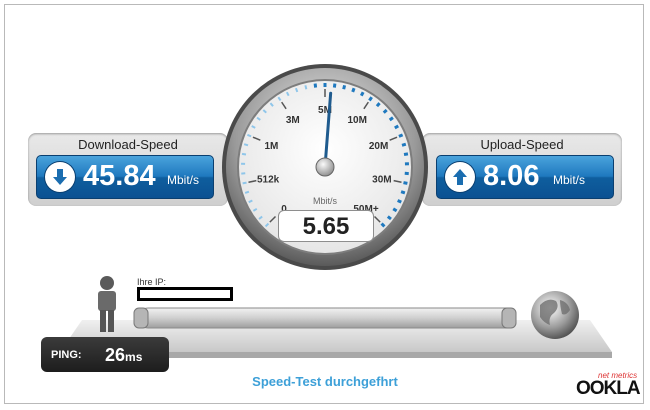 Image resolution: width=650 pixels, height=410 pixels. What do you see at coordinates (327, 318) in the screenshot?
I see `connection-pipe` at bounding box center [327, 318].